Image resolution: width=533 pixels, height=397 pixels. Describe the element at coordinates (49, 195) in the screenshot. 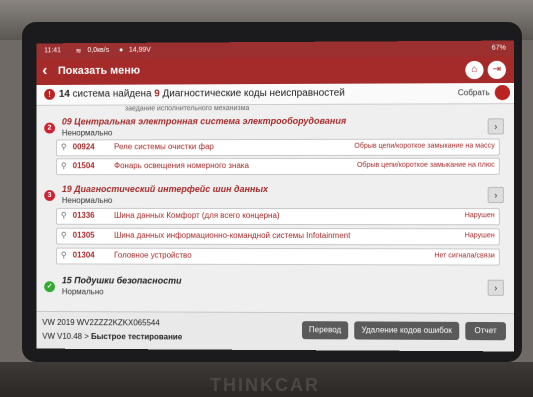

I see `system-error-icon: 3` at that location.